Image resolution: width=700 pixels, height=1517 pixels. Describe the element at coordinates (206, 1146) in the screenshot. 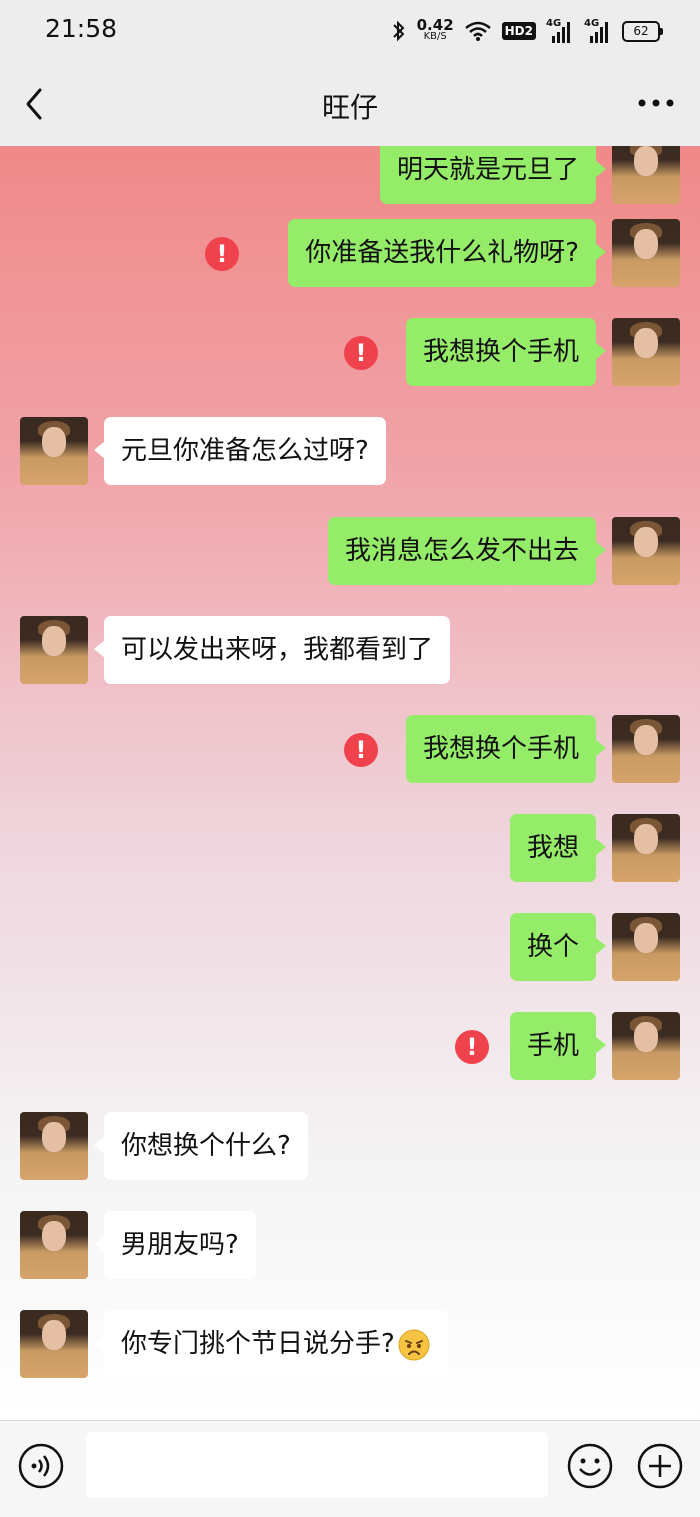

I see `message-text: 你想换个什么?` at that location.